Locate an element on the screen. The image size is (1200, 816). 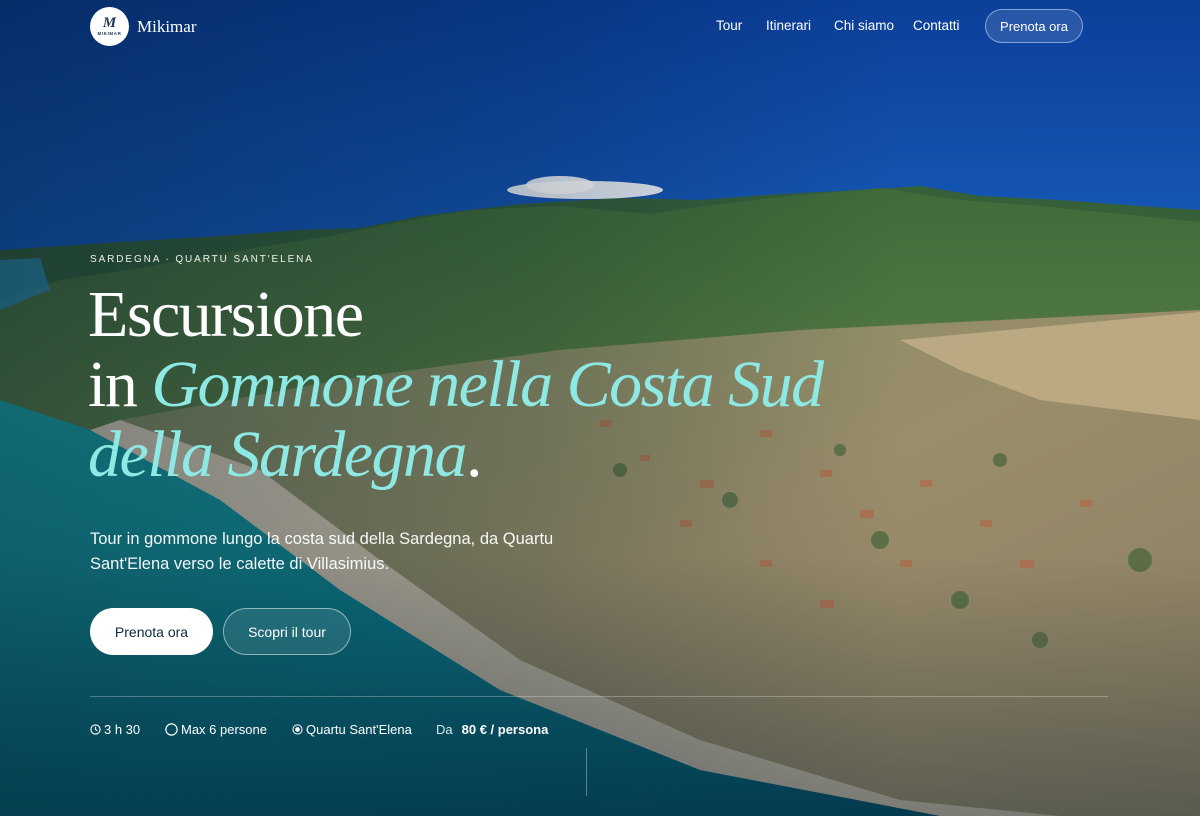
tour-place: Quartu Sant'Elena is located at coordinates (352, 729).